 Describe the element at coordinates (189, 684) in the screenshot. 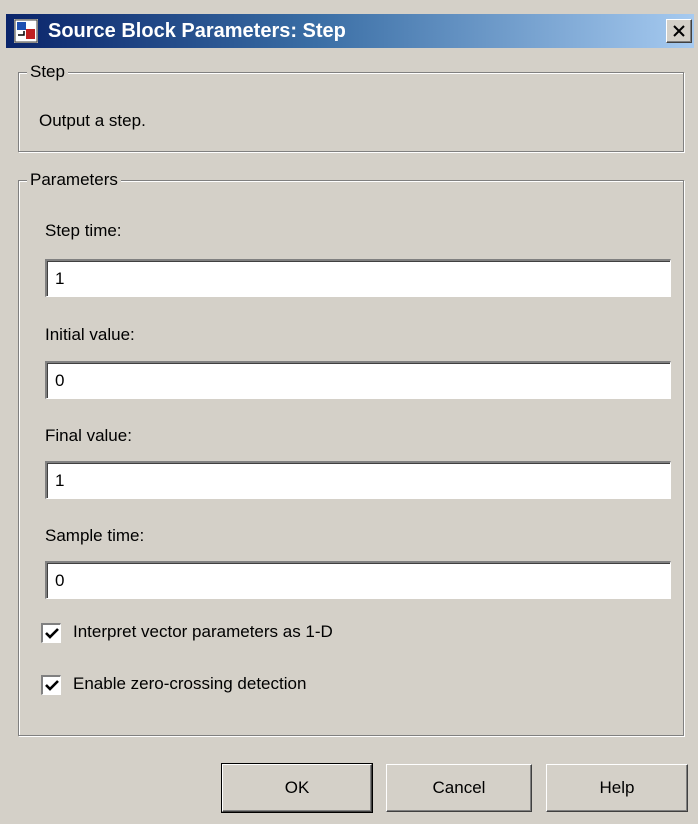

I see `zero-crossing-label: Enable zero-crossing detection` at that location.